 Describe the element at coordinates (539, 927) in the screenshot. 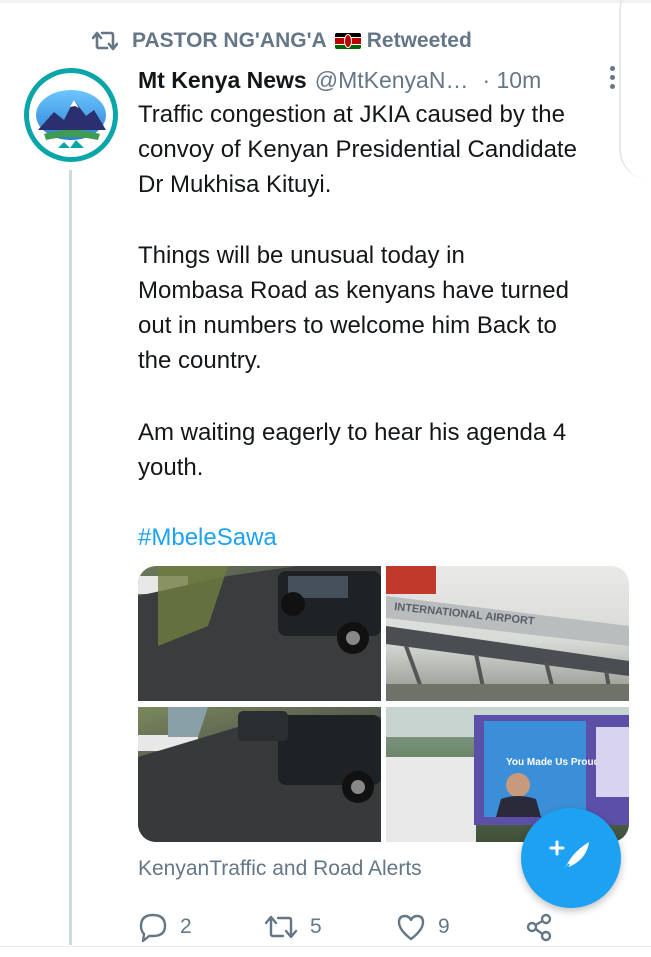

I see `share-icon` at that location.